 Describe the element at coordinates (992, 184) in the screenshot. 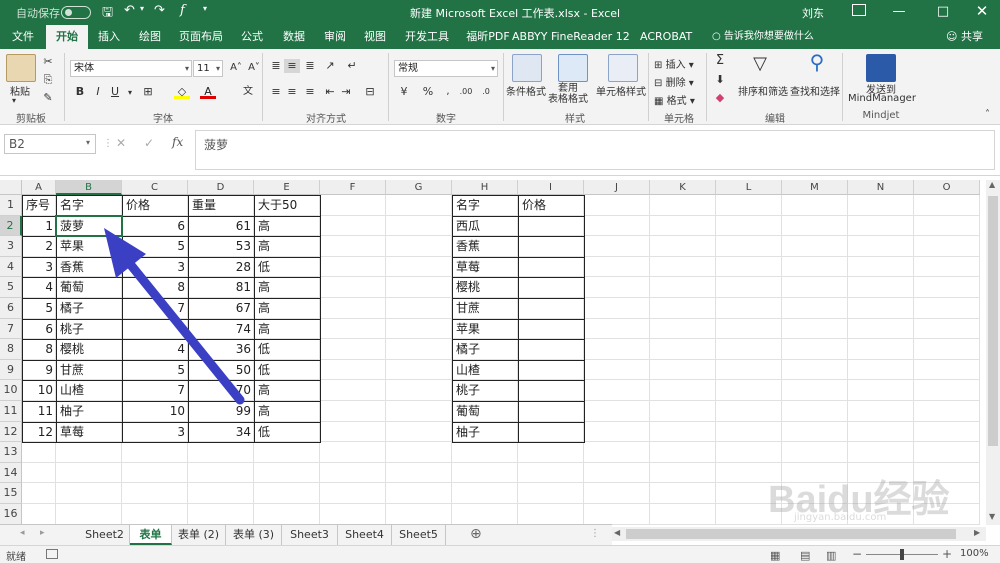

I see `scroll-up-icon: ▲` at that location.